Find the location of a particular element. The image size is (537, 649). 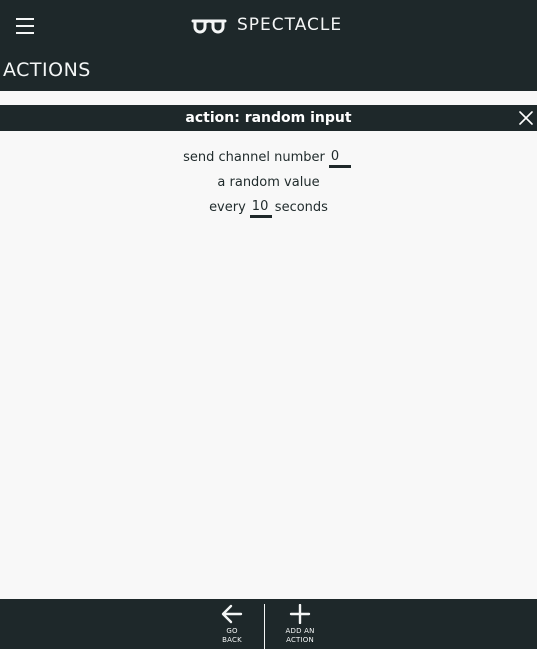

go-back-button: GO BACK is located at coordinates (232, 624).